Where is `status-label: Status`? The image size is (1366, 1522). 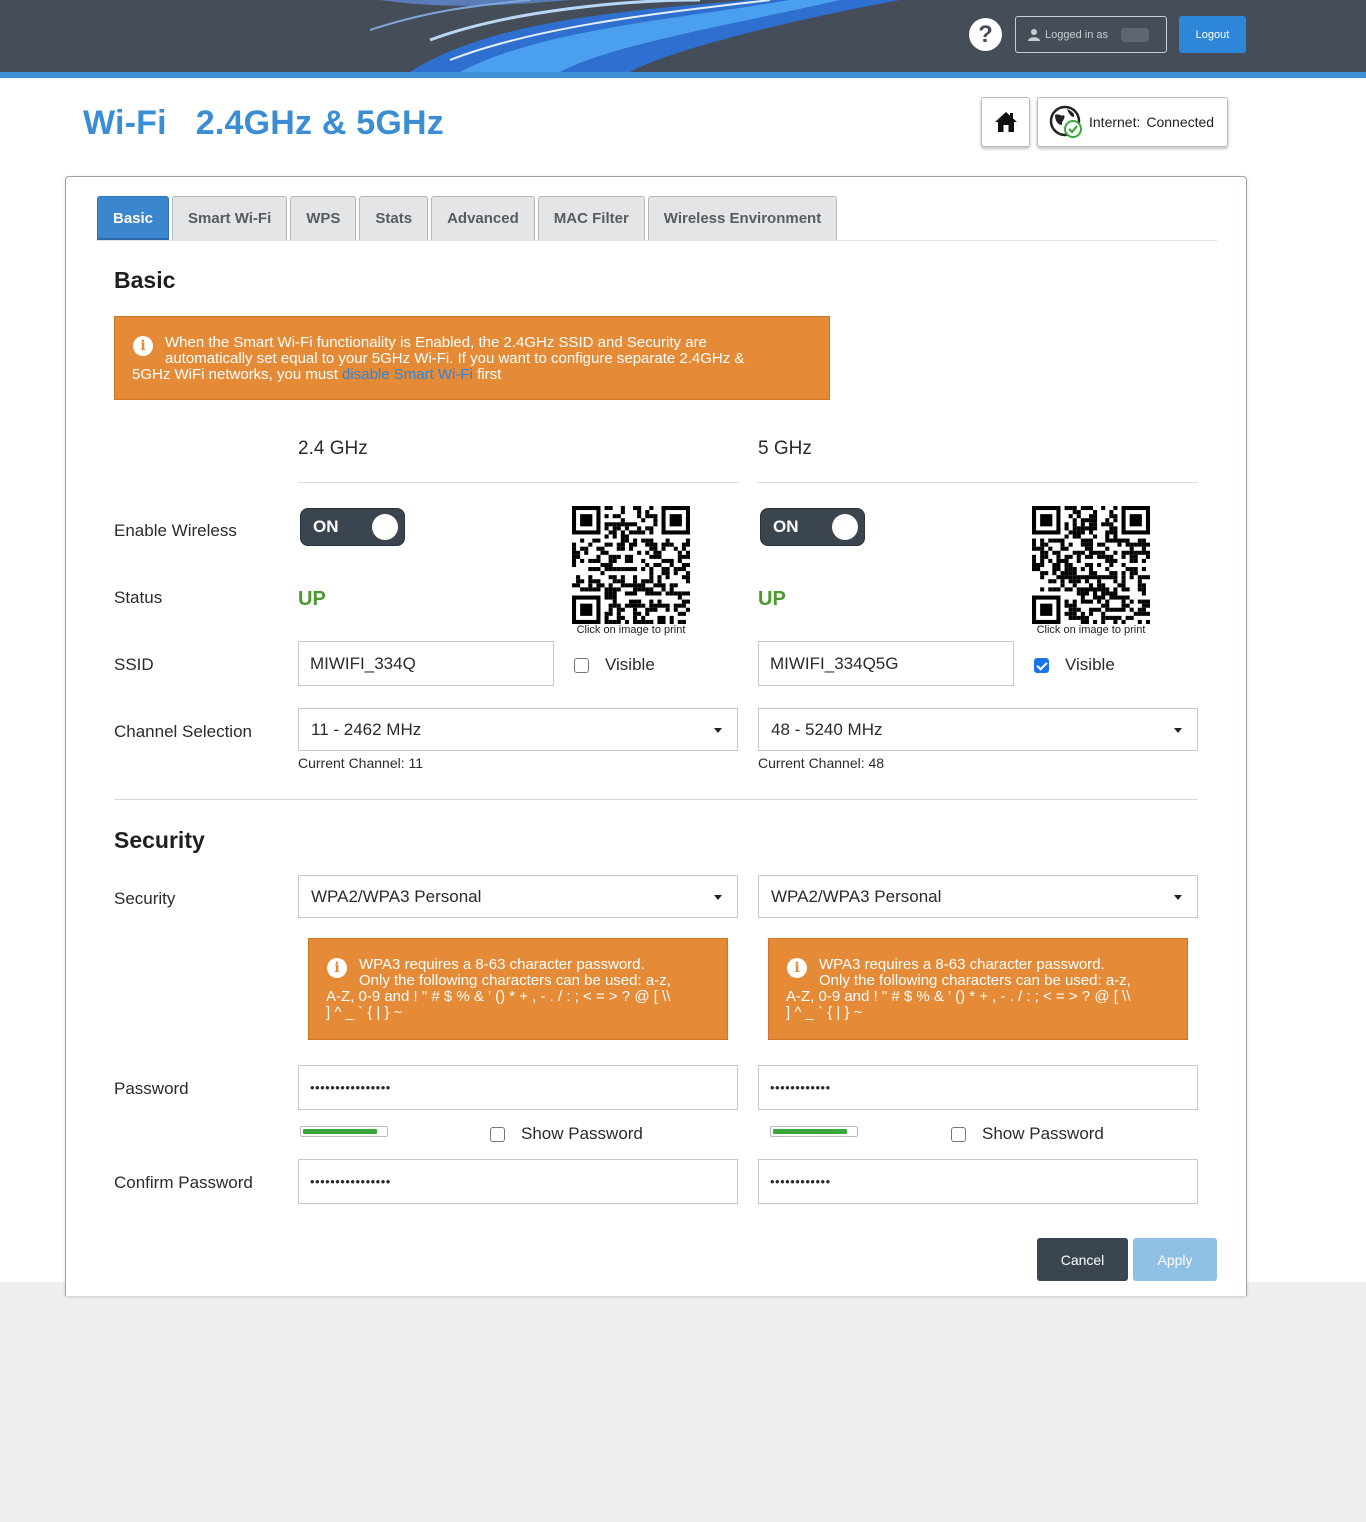 status-label: Status is located at coordinates (138, 597).